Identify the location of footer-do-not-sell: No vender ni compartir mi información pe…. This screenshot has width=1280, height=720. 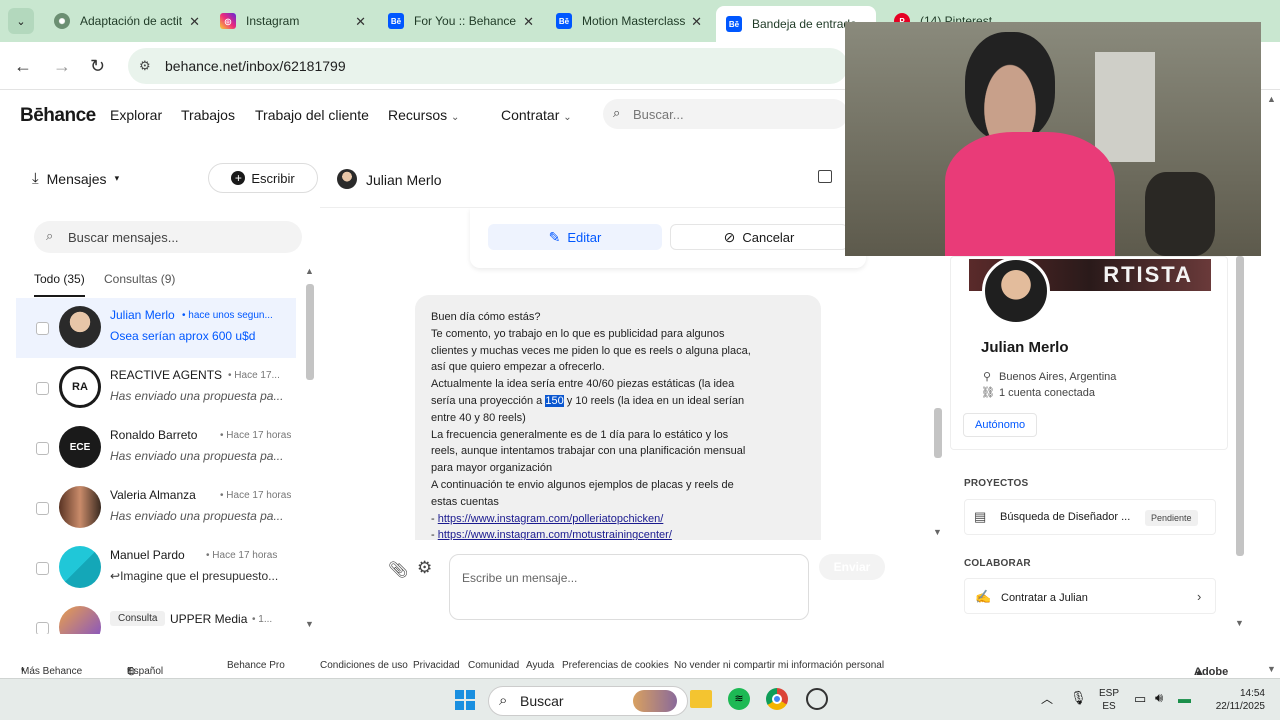
(779, 665).